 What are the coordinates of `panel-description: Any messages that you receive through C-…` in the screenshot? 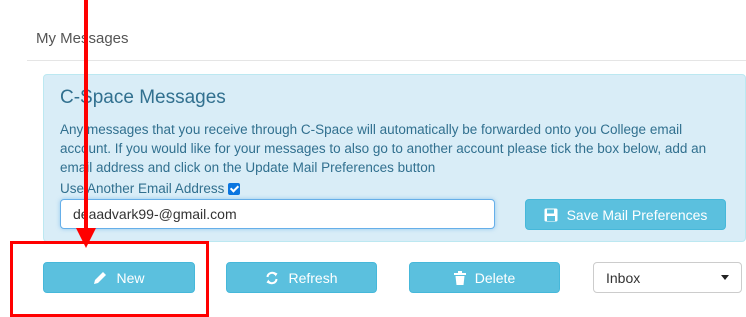 It's located at (383, 148).